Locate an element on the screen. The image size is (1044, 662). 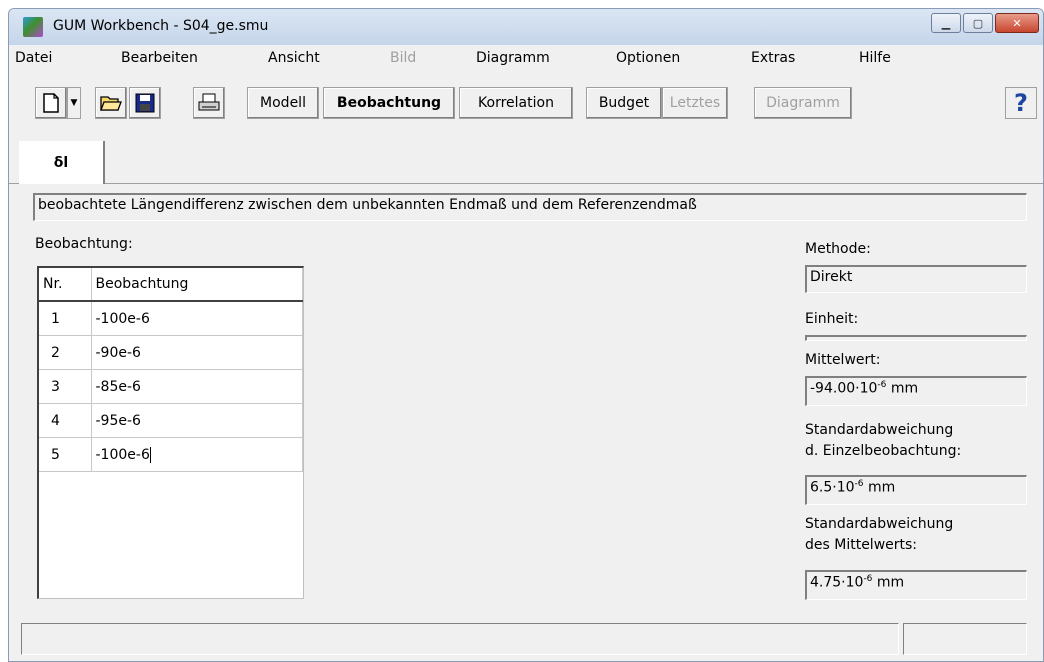
window-title: GUM Workbench - S04_ge.smu is located at coordinates (161, 26).